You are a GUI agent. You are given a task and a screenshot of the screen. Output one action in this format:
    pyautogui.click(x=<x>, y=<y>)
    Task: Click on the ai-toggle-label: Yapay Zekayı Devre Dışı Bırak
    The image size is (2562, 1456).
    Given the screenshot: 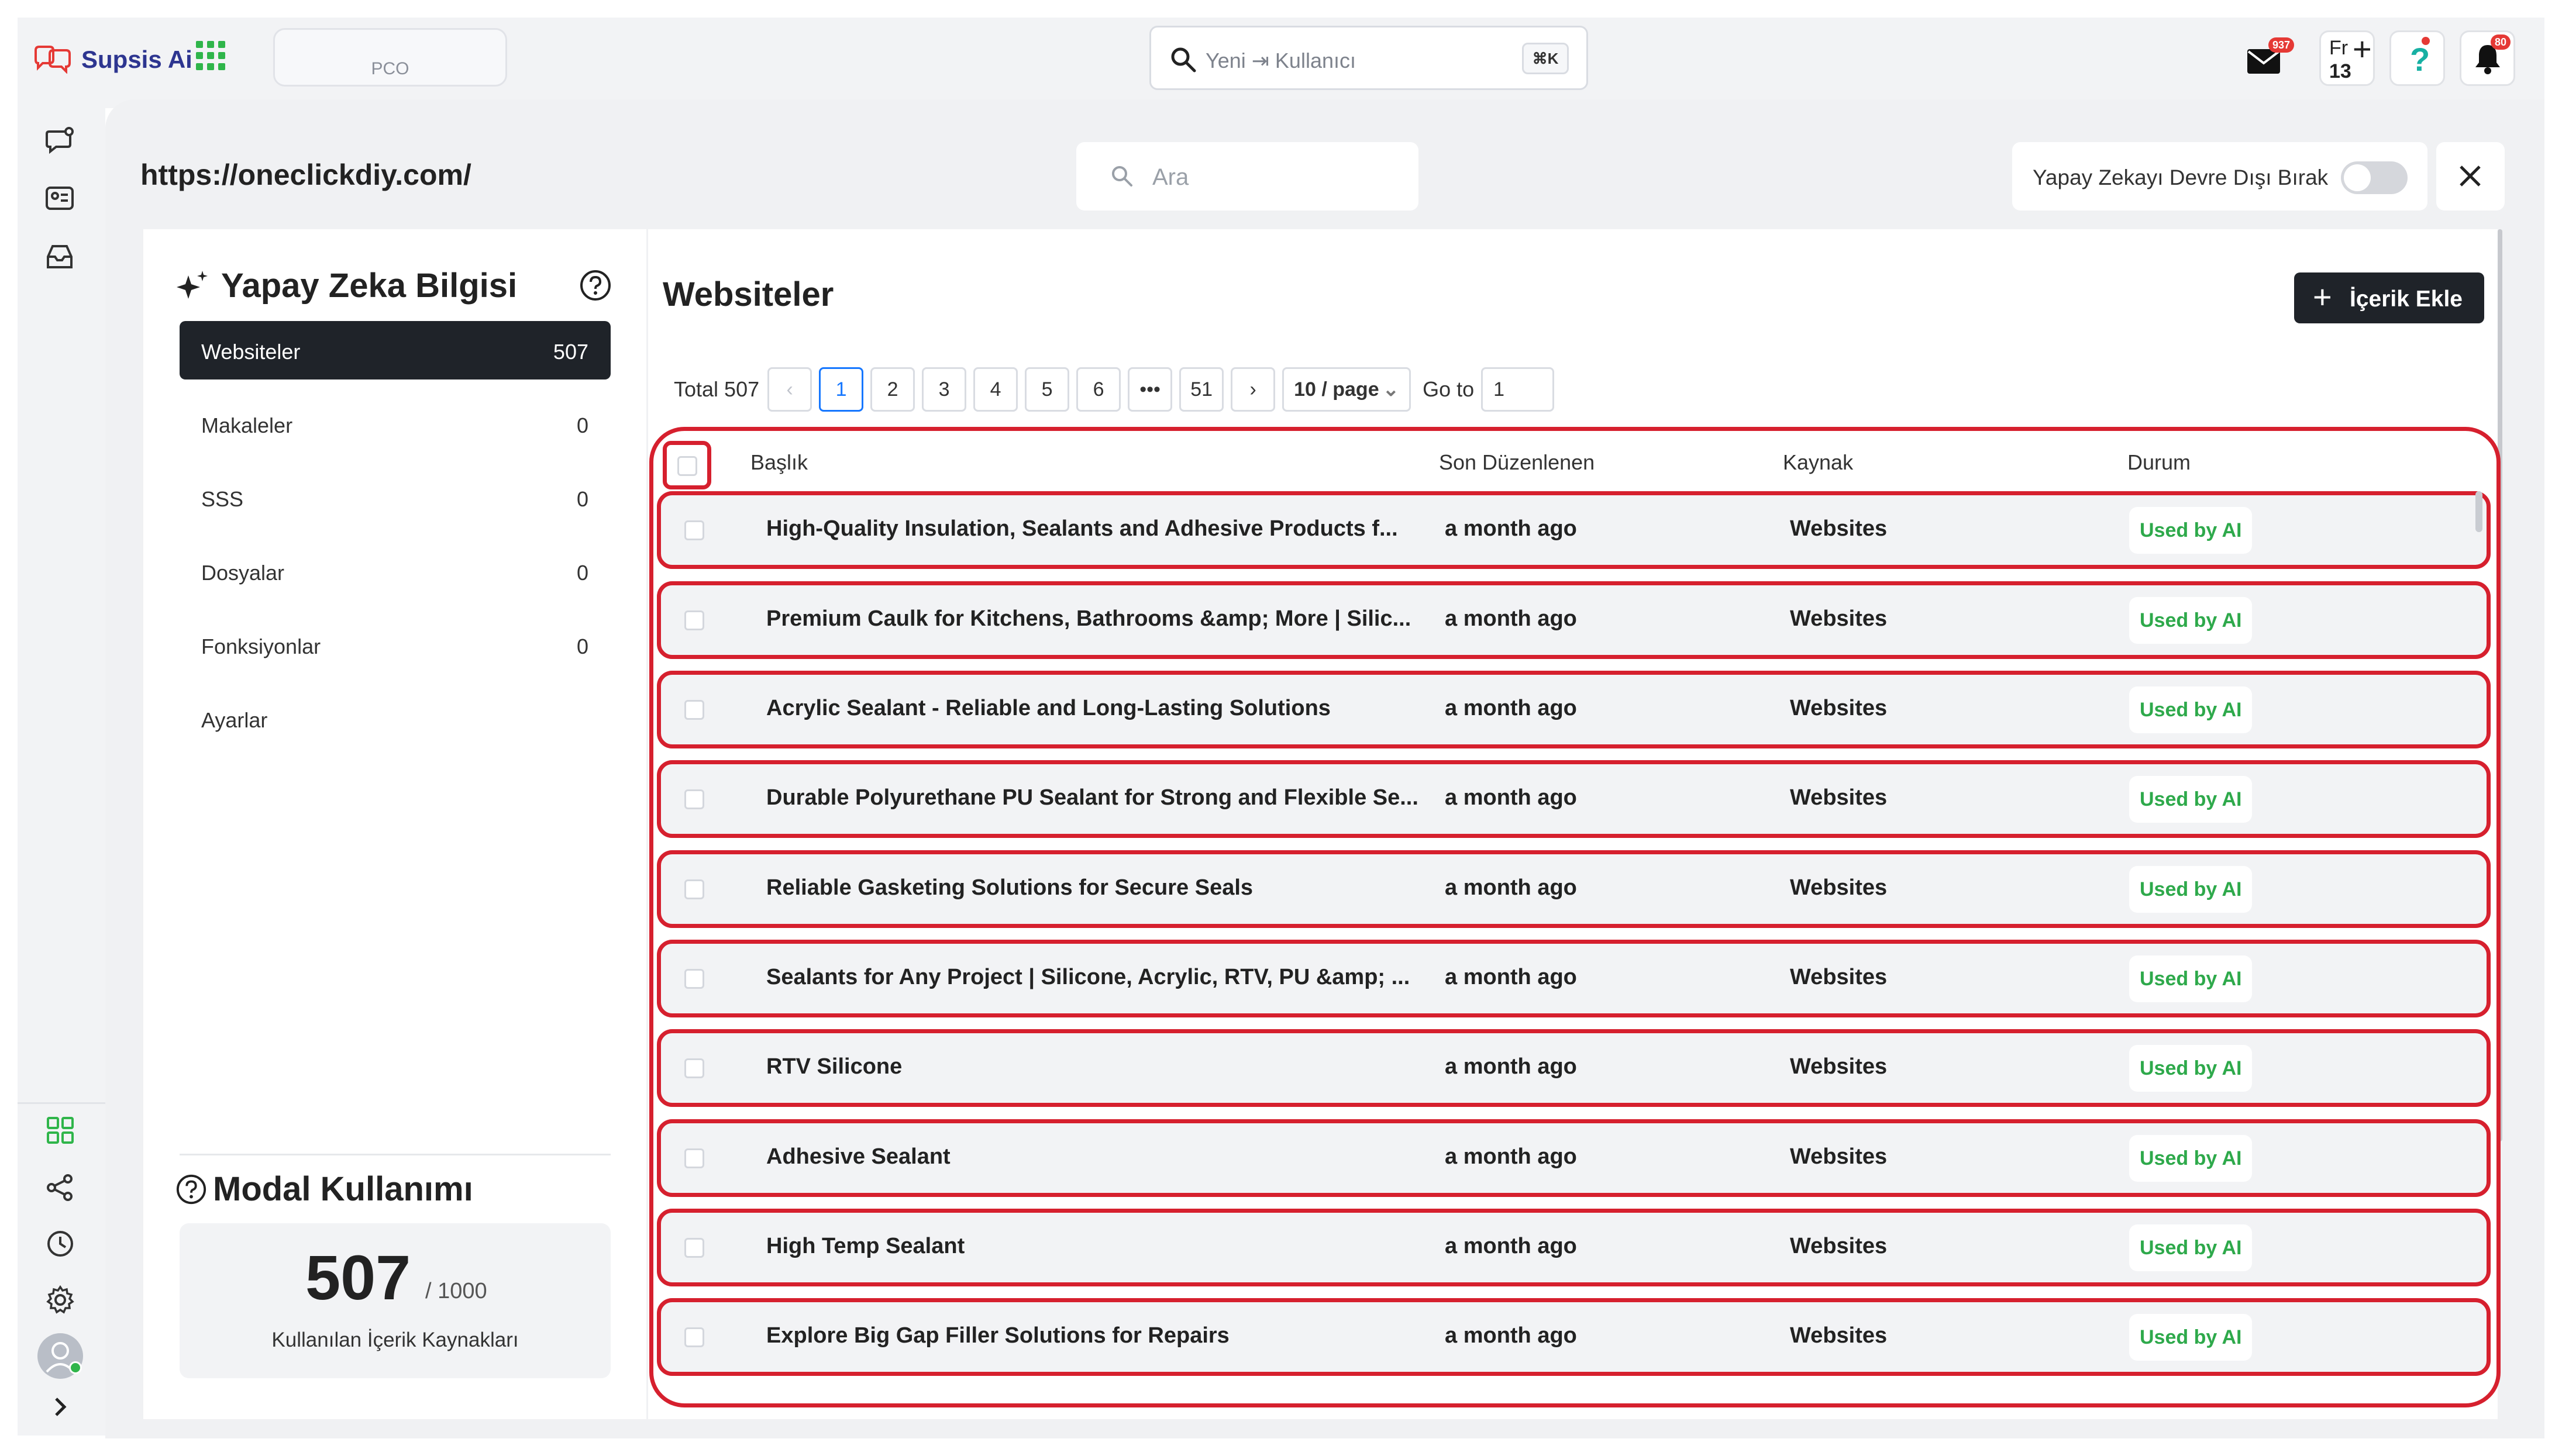 What is the action you would take?
    pyautogui.click(x=2181, y=177)
    